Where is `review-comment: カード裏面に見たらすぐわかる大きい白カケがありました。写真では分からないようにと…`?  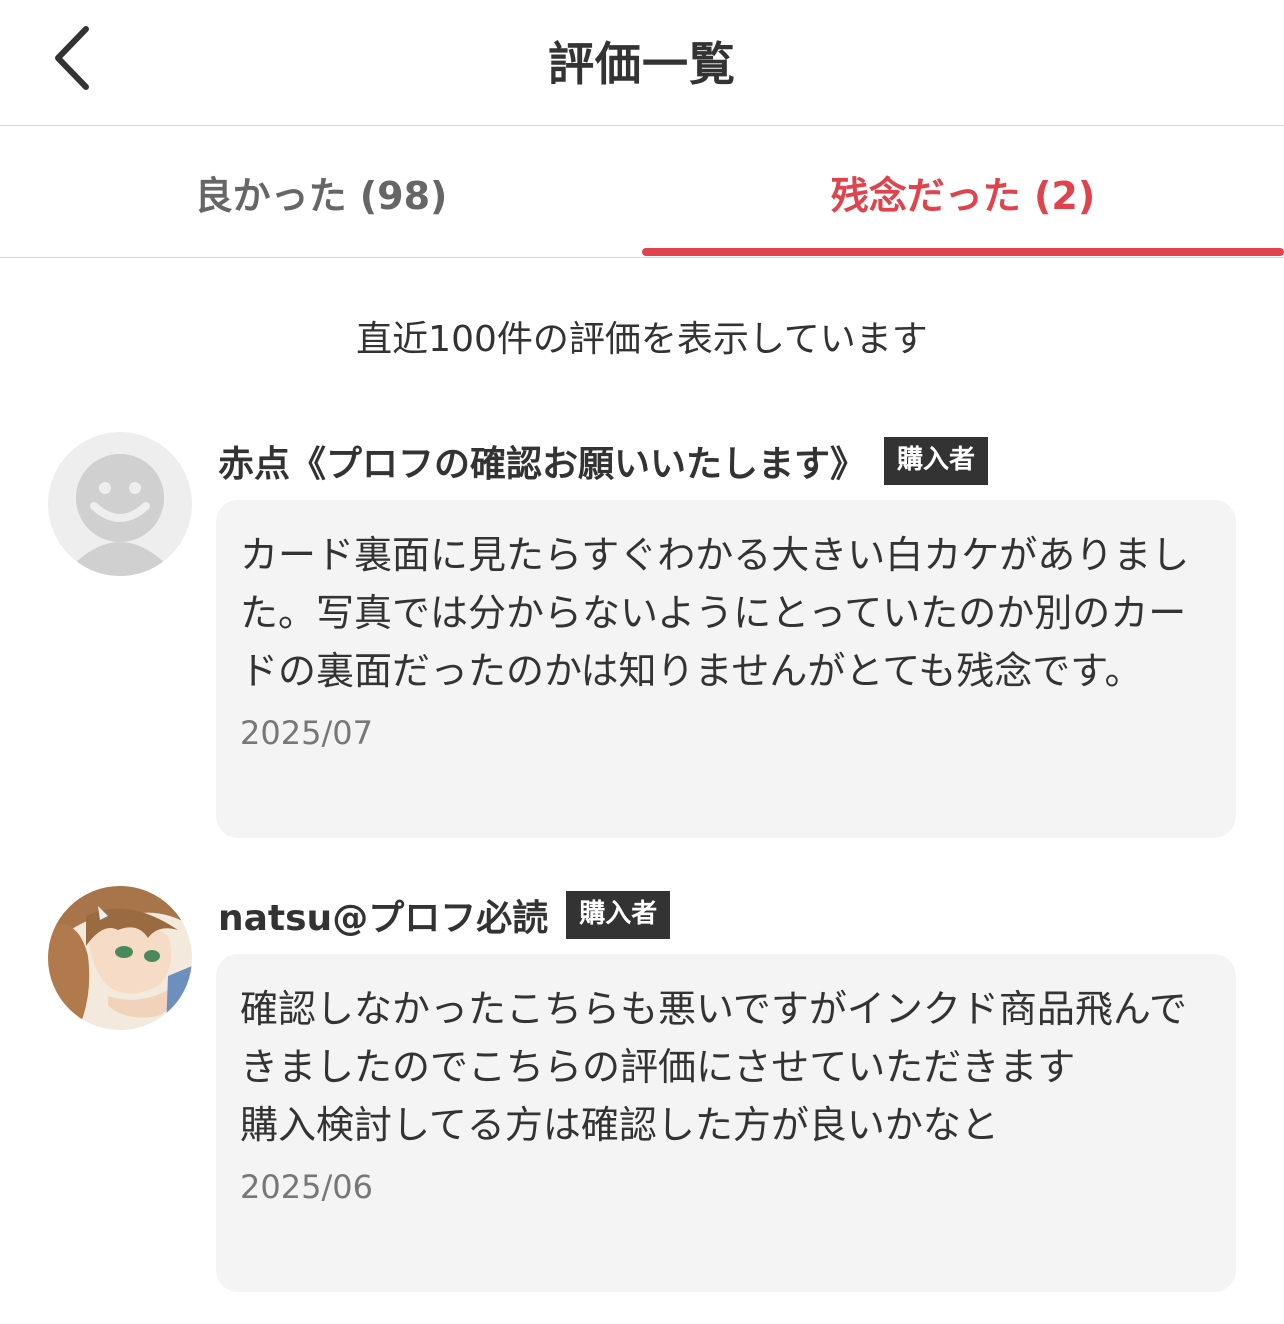
review-comment: カード裏面に見たらすぐわかる大きい白カケがありました。写真では分からないようにと… is located at coordinates (715, 613).